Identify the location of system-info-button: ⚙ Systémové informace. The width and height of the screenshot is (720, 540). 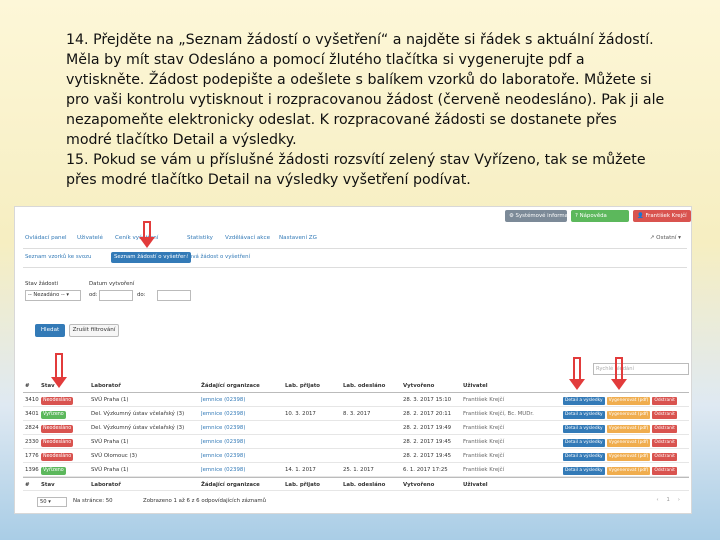
(539, 216).